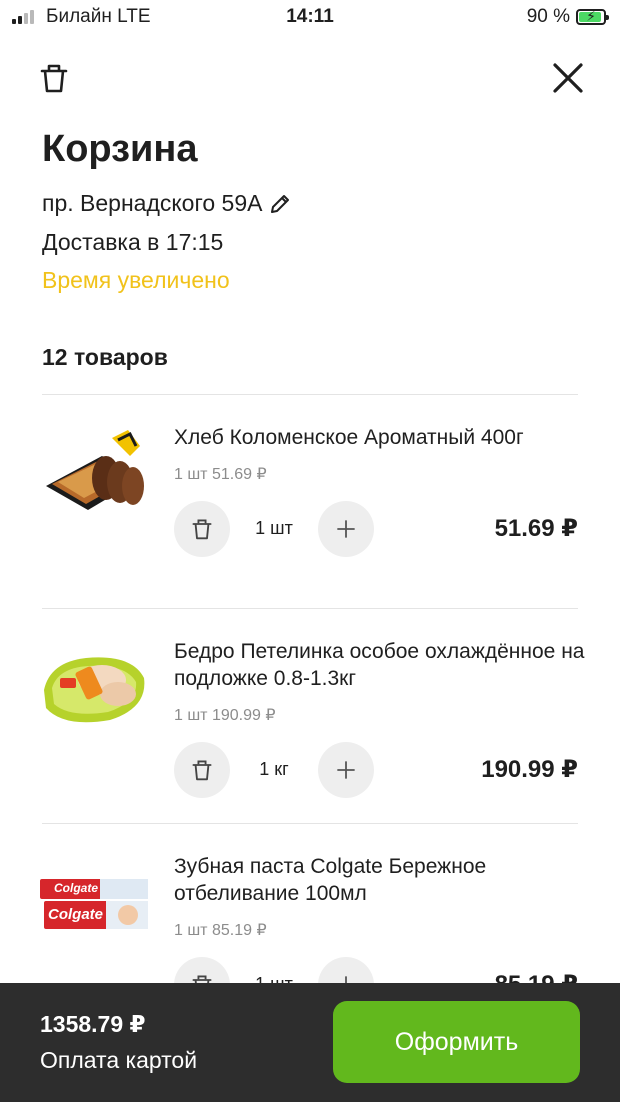 The height and width of the screenshot is (1102, 620). What do you see at coordinates (548, 16) in the screenshot?
I see `battery-percent: 90 %` at bounding box center [548, 16].